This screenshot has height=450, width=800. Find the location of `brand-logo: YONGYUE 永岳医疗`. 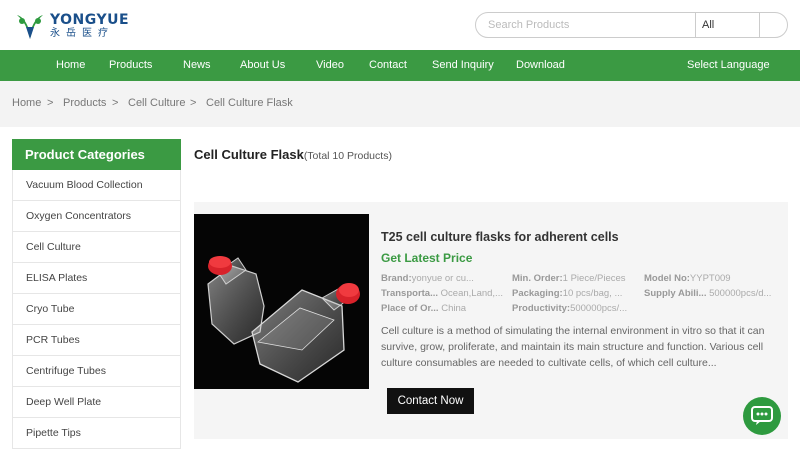

brand-logo: YONGYUE 永岳医疗 is located at coordinates (79, 26).